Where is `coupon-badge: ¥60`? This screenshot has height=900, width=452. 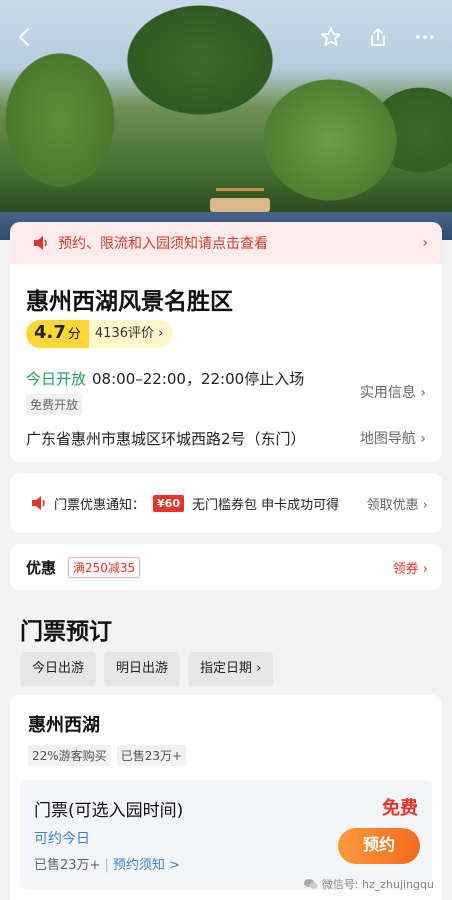 coupon-badge: ¥60 is located at coordinates (168, 503).